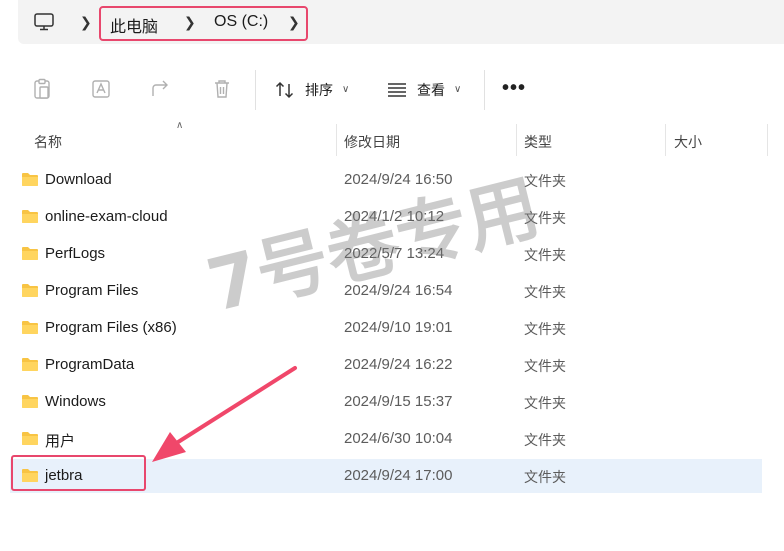 This screenshot has width=784, height=551. I want to click on table-row: Program Files 2024/9/24 16:54 文件夹, so click(386, 291).